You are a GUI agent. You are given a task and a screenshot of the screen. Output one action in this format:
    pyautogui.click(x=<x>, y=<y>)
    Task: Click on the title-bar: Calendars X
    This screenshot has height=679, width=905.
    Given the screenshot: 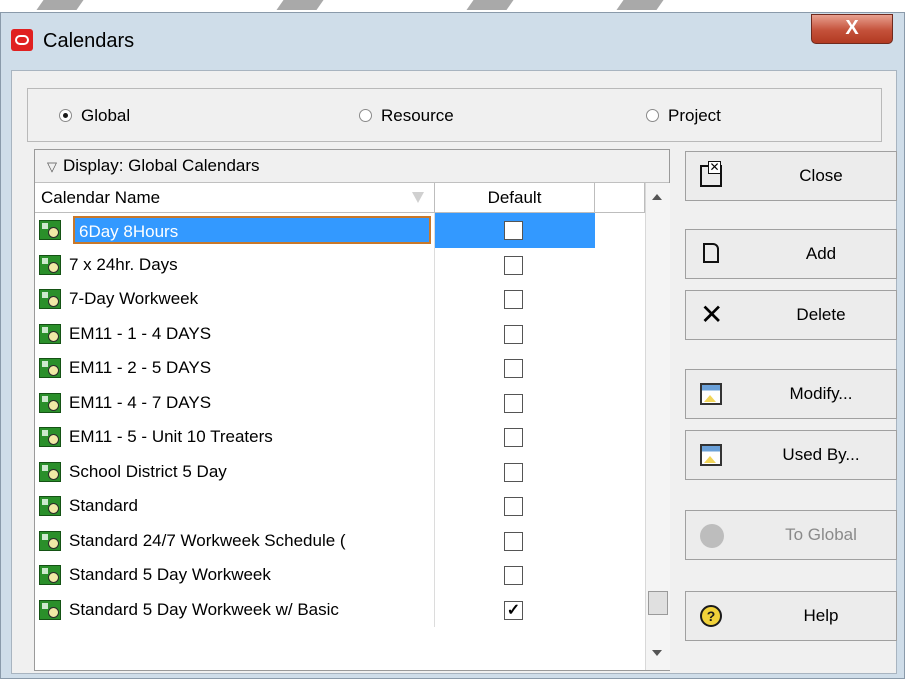 What is the action you would take?
    pyautogui.click(x=452, y=42)
    